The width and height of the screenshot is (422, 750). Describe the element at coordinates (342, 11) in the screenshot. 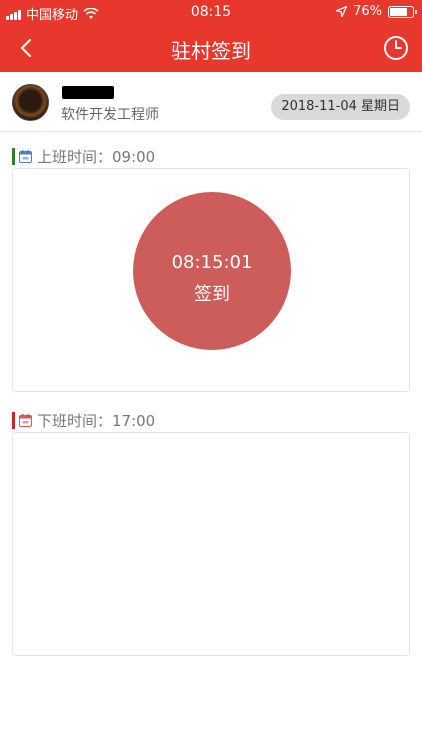

I see `location-arrow-icon` at that location.